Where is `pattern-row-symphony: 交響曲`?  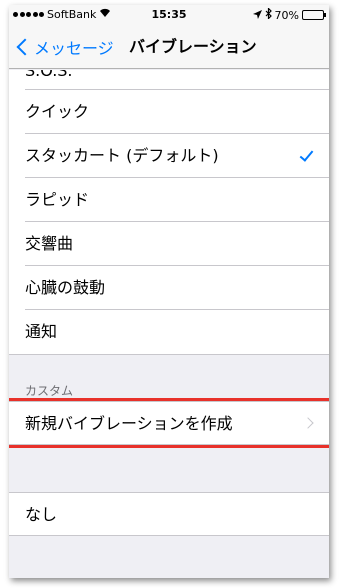
pattern-row-symphony: 交響曲 is located at coordinates (169, 244).